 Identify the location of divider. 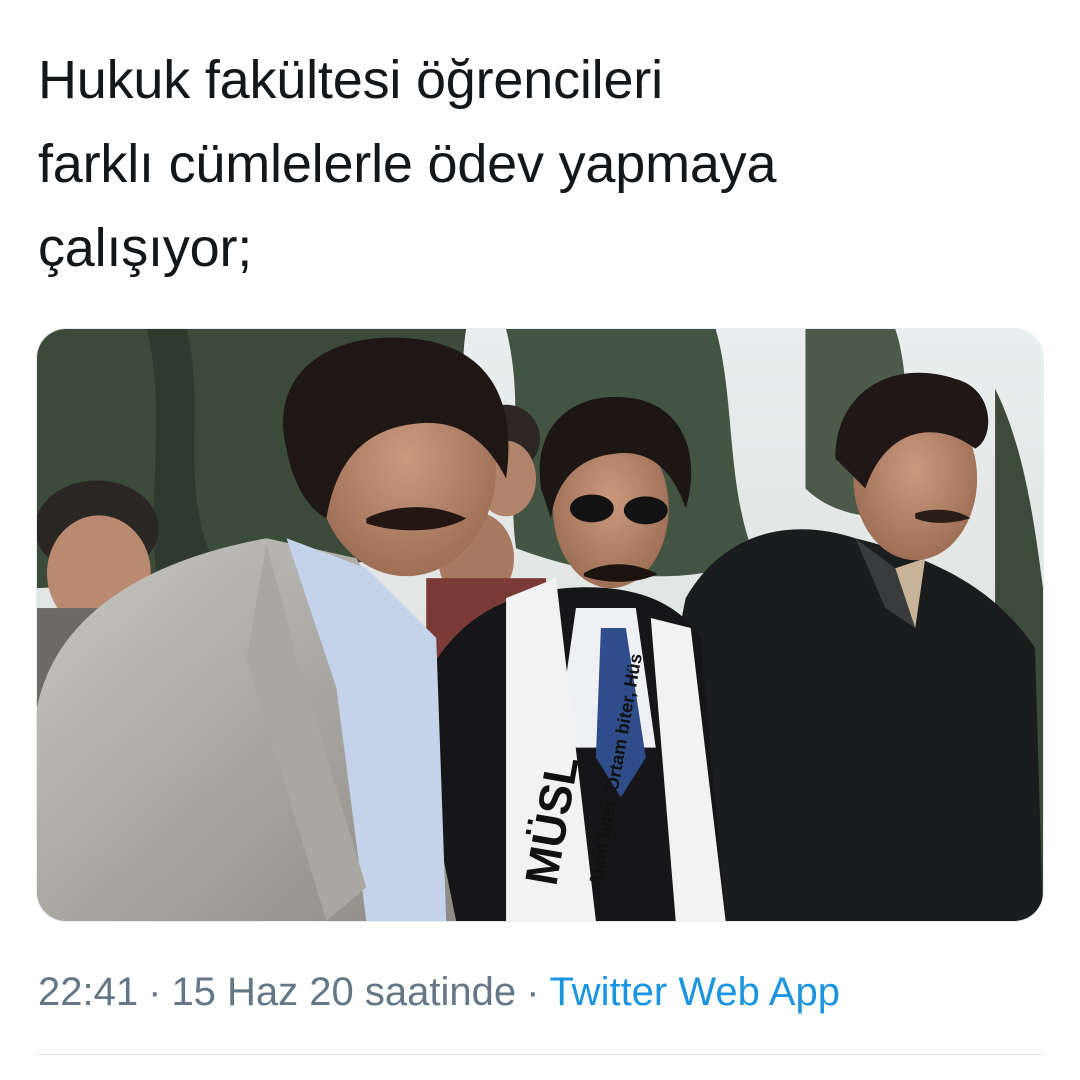
(540, 1054).